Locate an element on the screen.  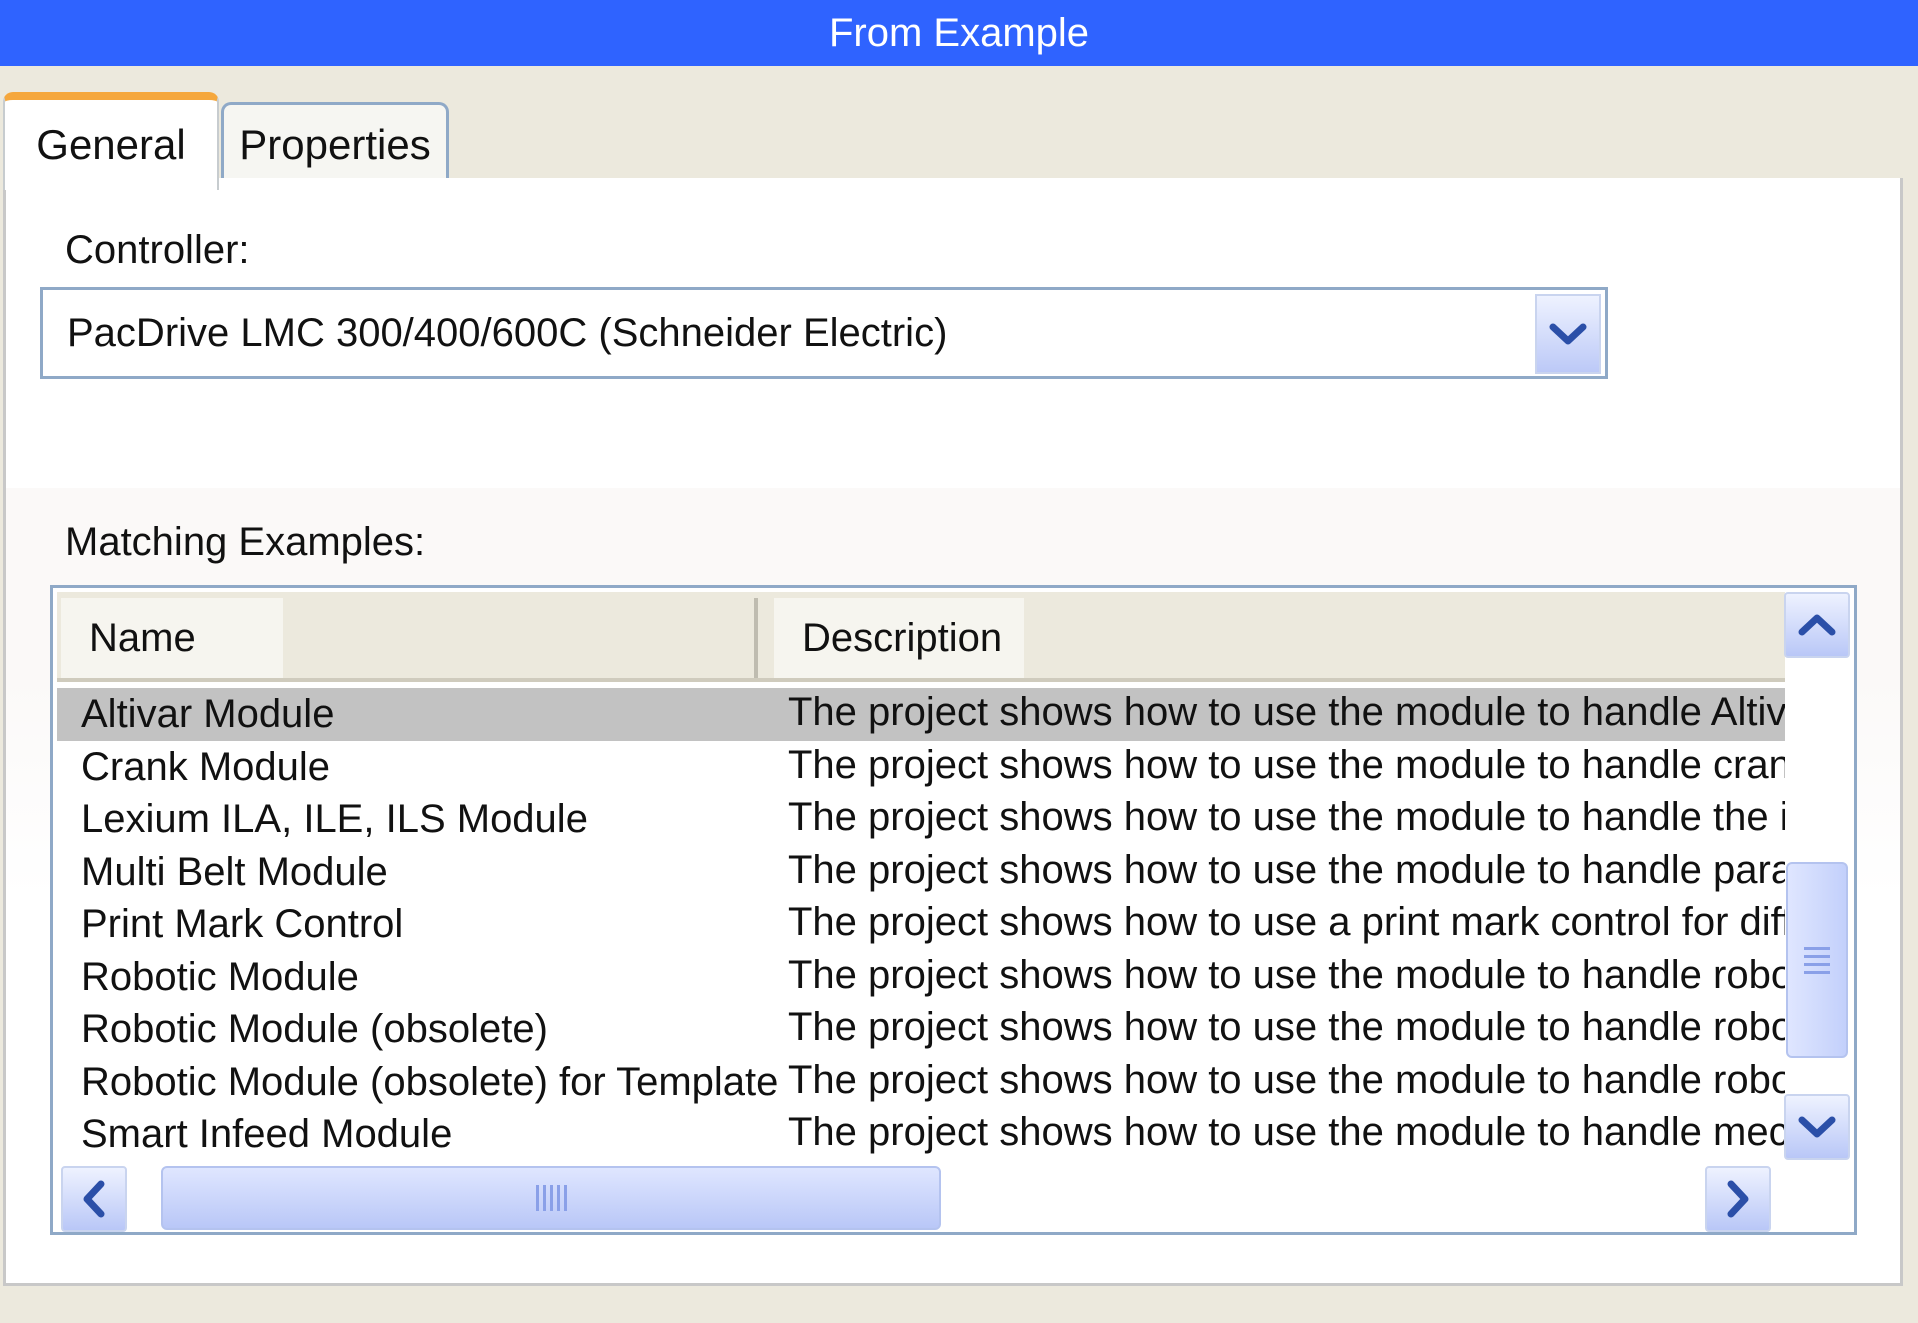
chevron-left-icon is located at coordinates (94, 1199).